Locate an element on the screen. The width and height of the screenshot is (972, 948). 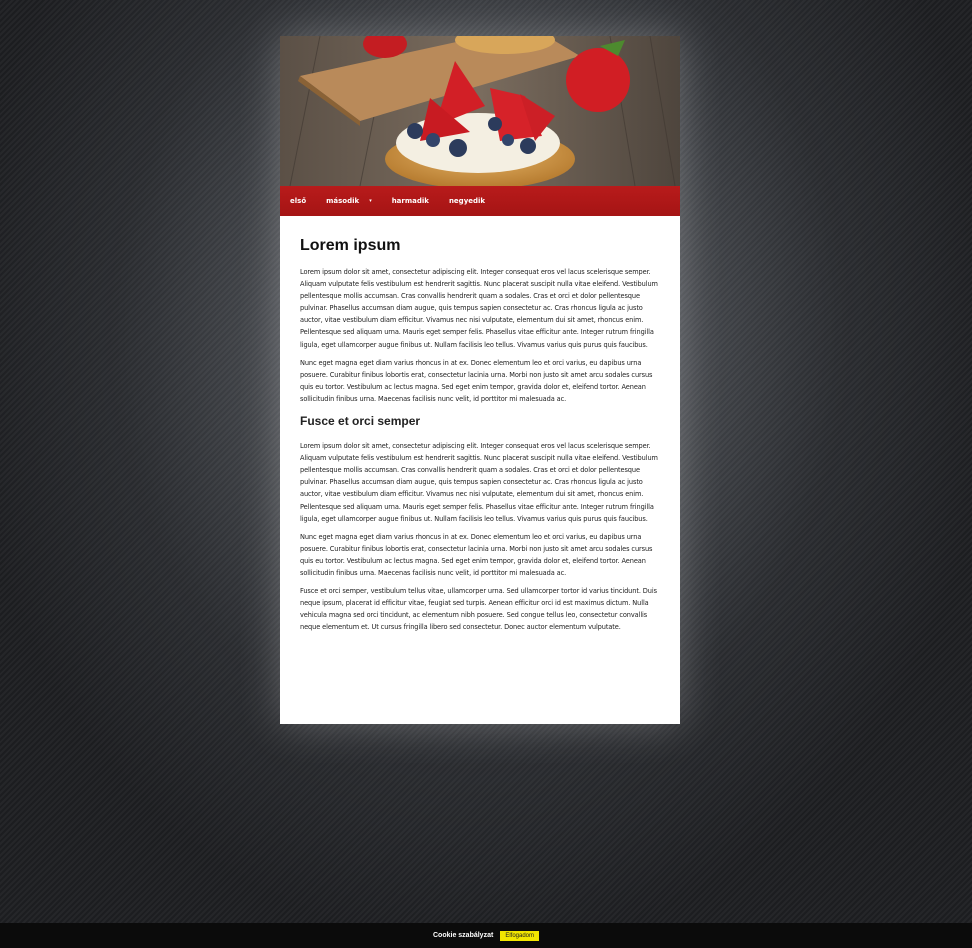
nav-item-label: harmadik is located at coordinates (410, 201).